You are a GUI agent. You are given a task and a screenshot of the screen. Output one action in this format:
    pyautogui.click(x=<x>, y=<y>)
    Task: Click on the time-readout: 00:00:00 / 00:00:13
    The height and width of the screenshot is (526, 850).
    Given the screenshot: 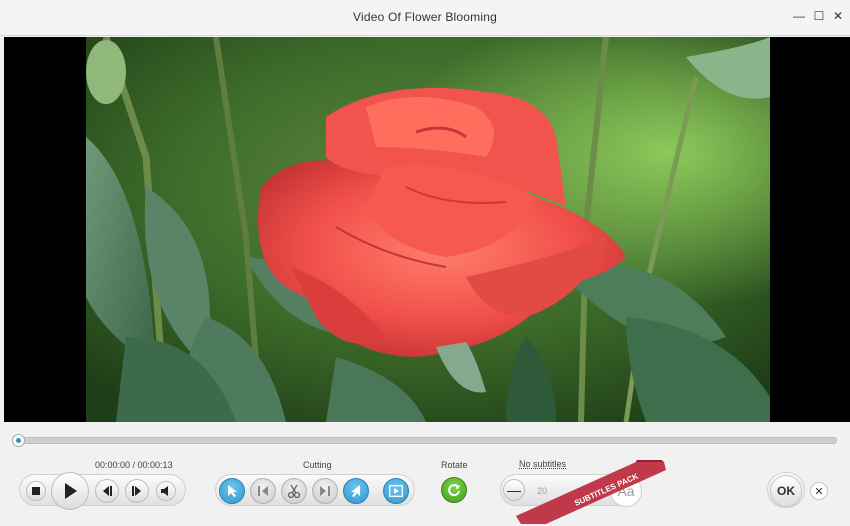 What is the action you would take?
    pyautogui.click(x=134, y=465)
    